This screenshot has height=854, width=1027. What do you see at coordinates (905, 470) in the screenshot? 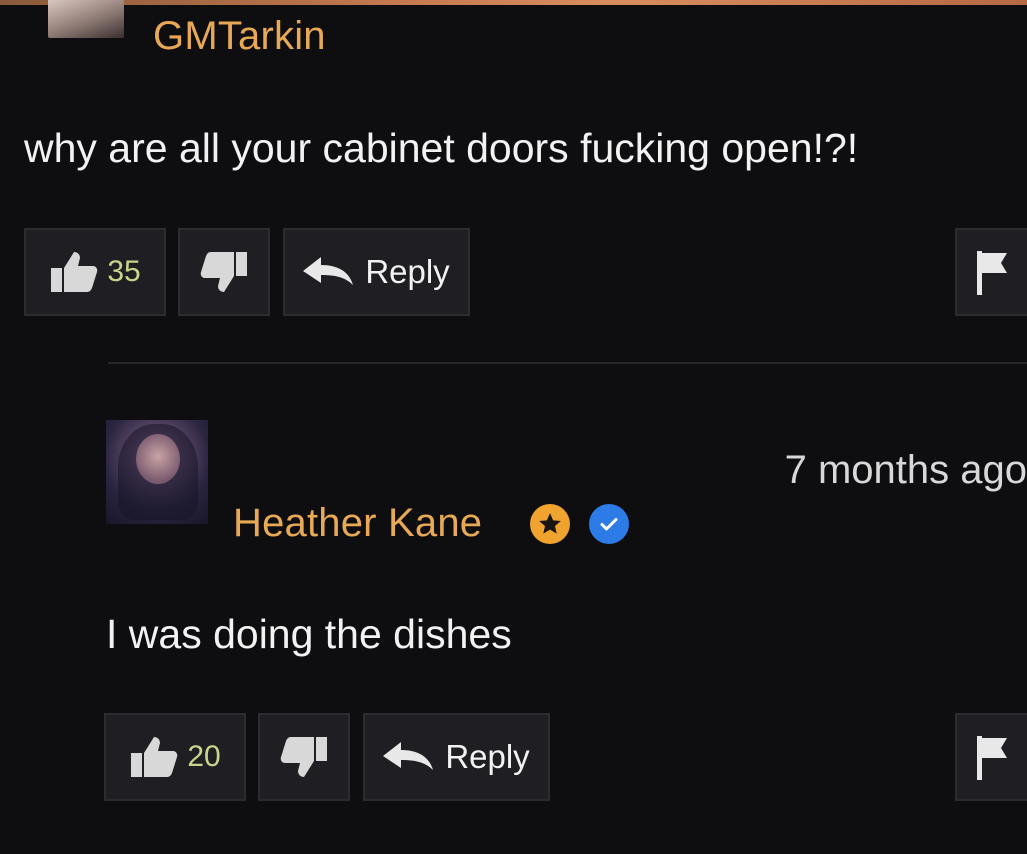
I see `comment-timestamp: 7 months ago` at bounding box center [905, 470].